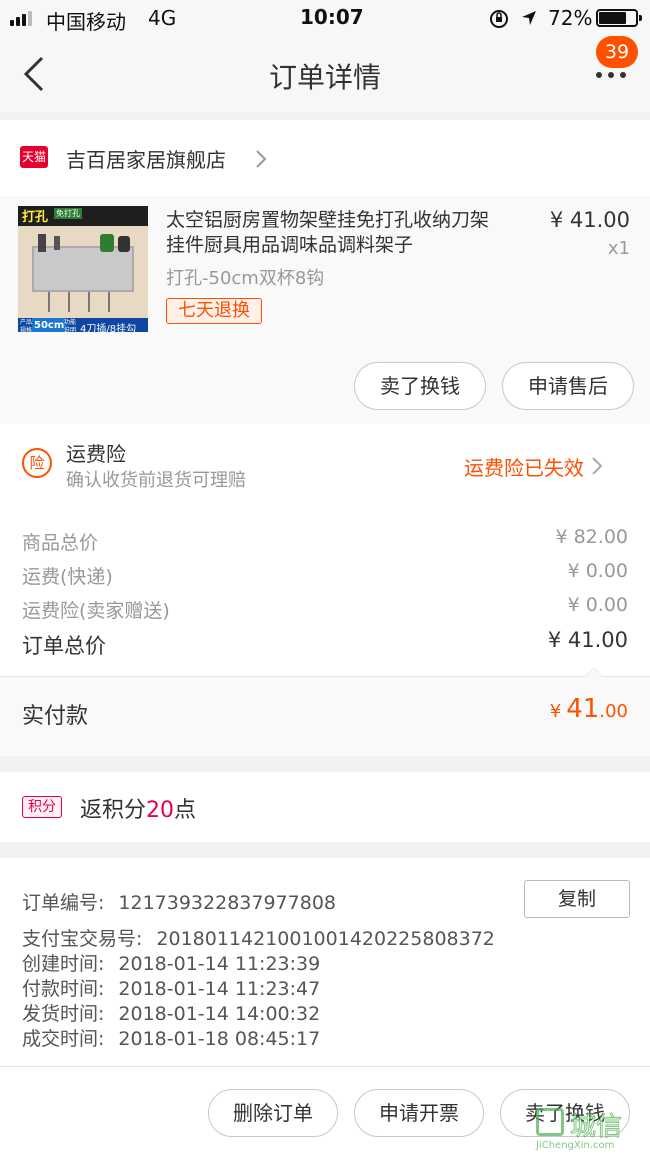 This screenshot has height=1156, width=650. What do you see at coordinates (162, 18) in the screenshot?
I see `network-label: 4G` at bounding box center [162, 18].